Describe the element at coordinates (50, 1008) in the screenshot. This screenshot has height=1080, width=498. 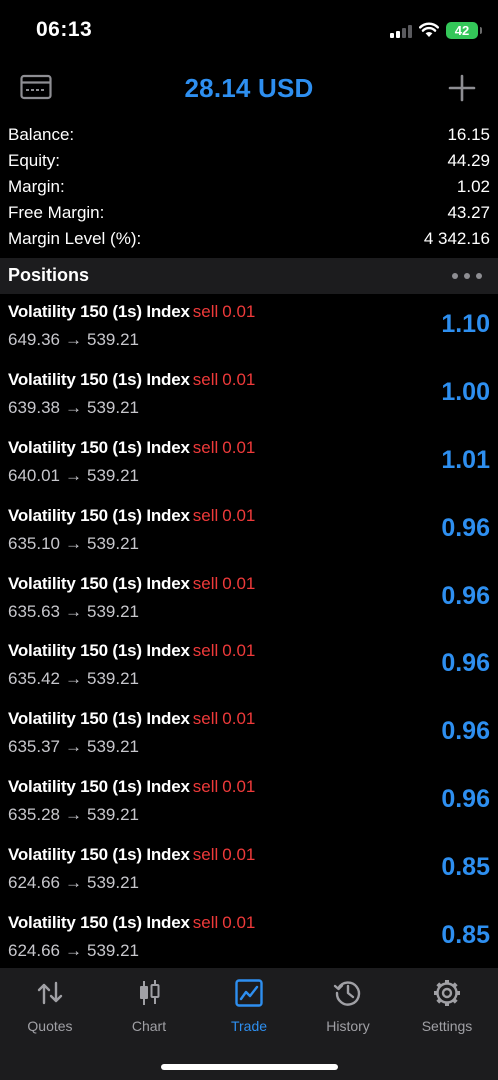
I see `tab-quotes: Quotes` at that location.